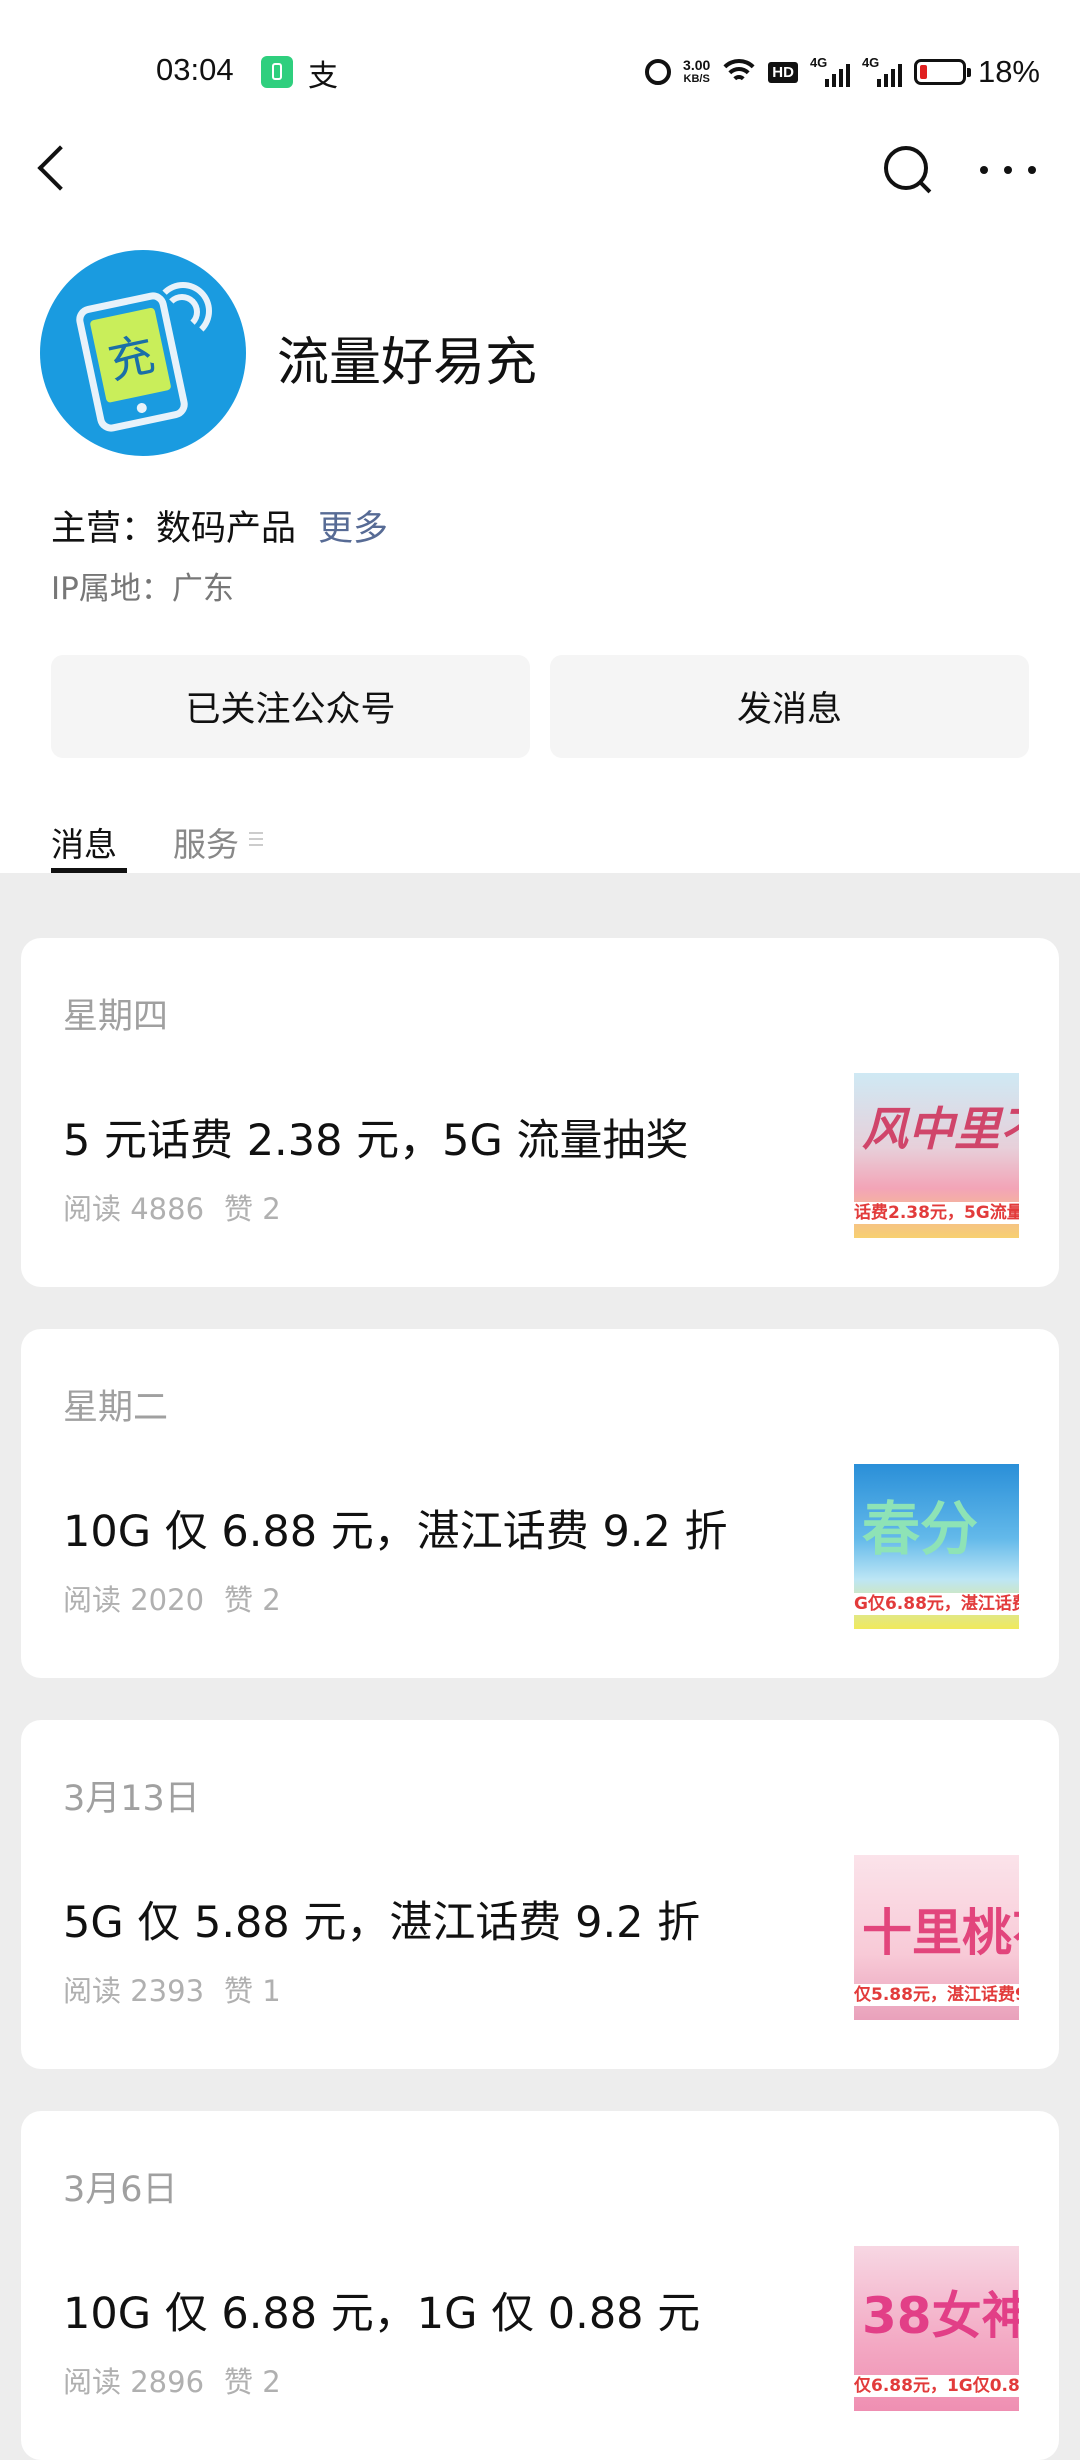  What do you see at coordinates (789, 706) in the screenshot?
I see `send-message-button: 发消息` at bounding box center [789, 706].